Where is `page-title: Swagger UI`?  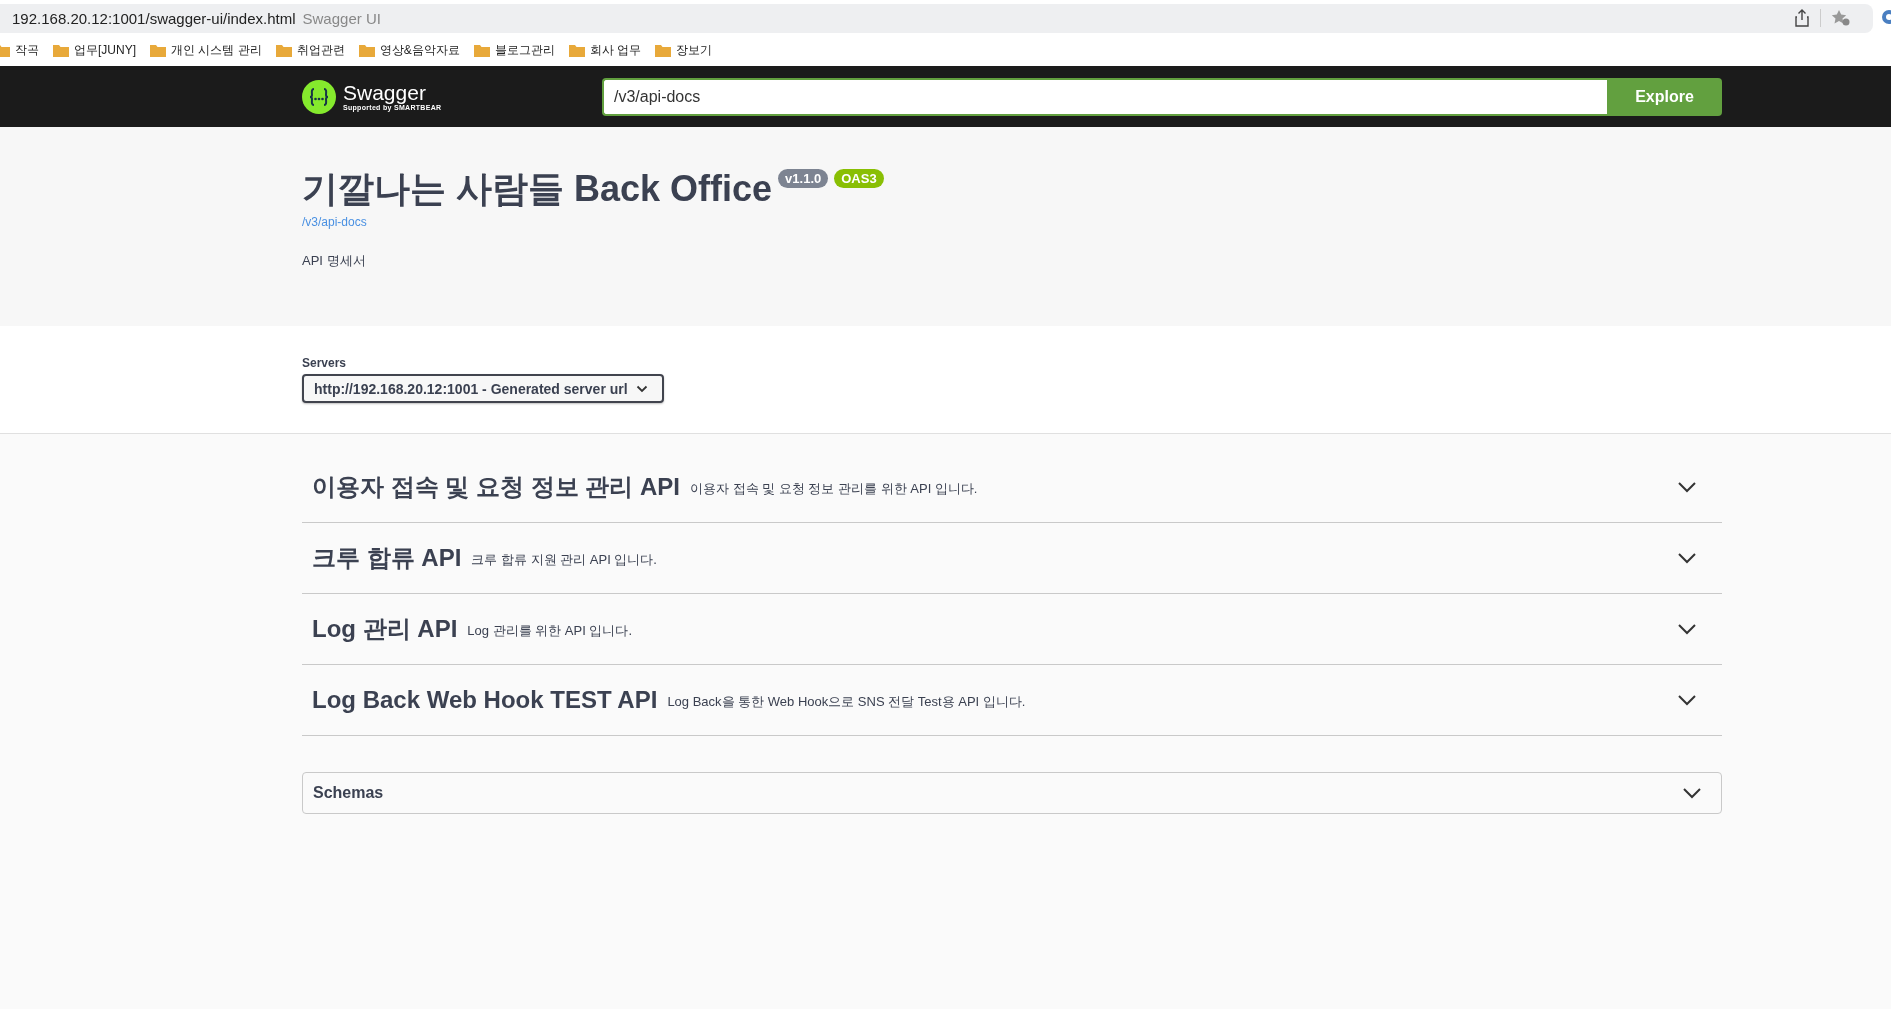
page-title: Swagger UI is located at coordinates (341, 18).